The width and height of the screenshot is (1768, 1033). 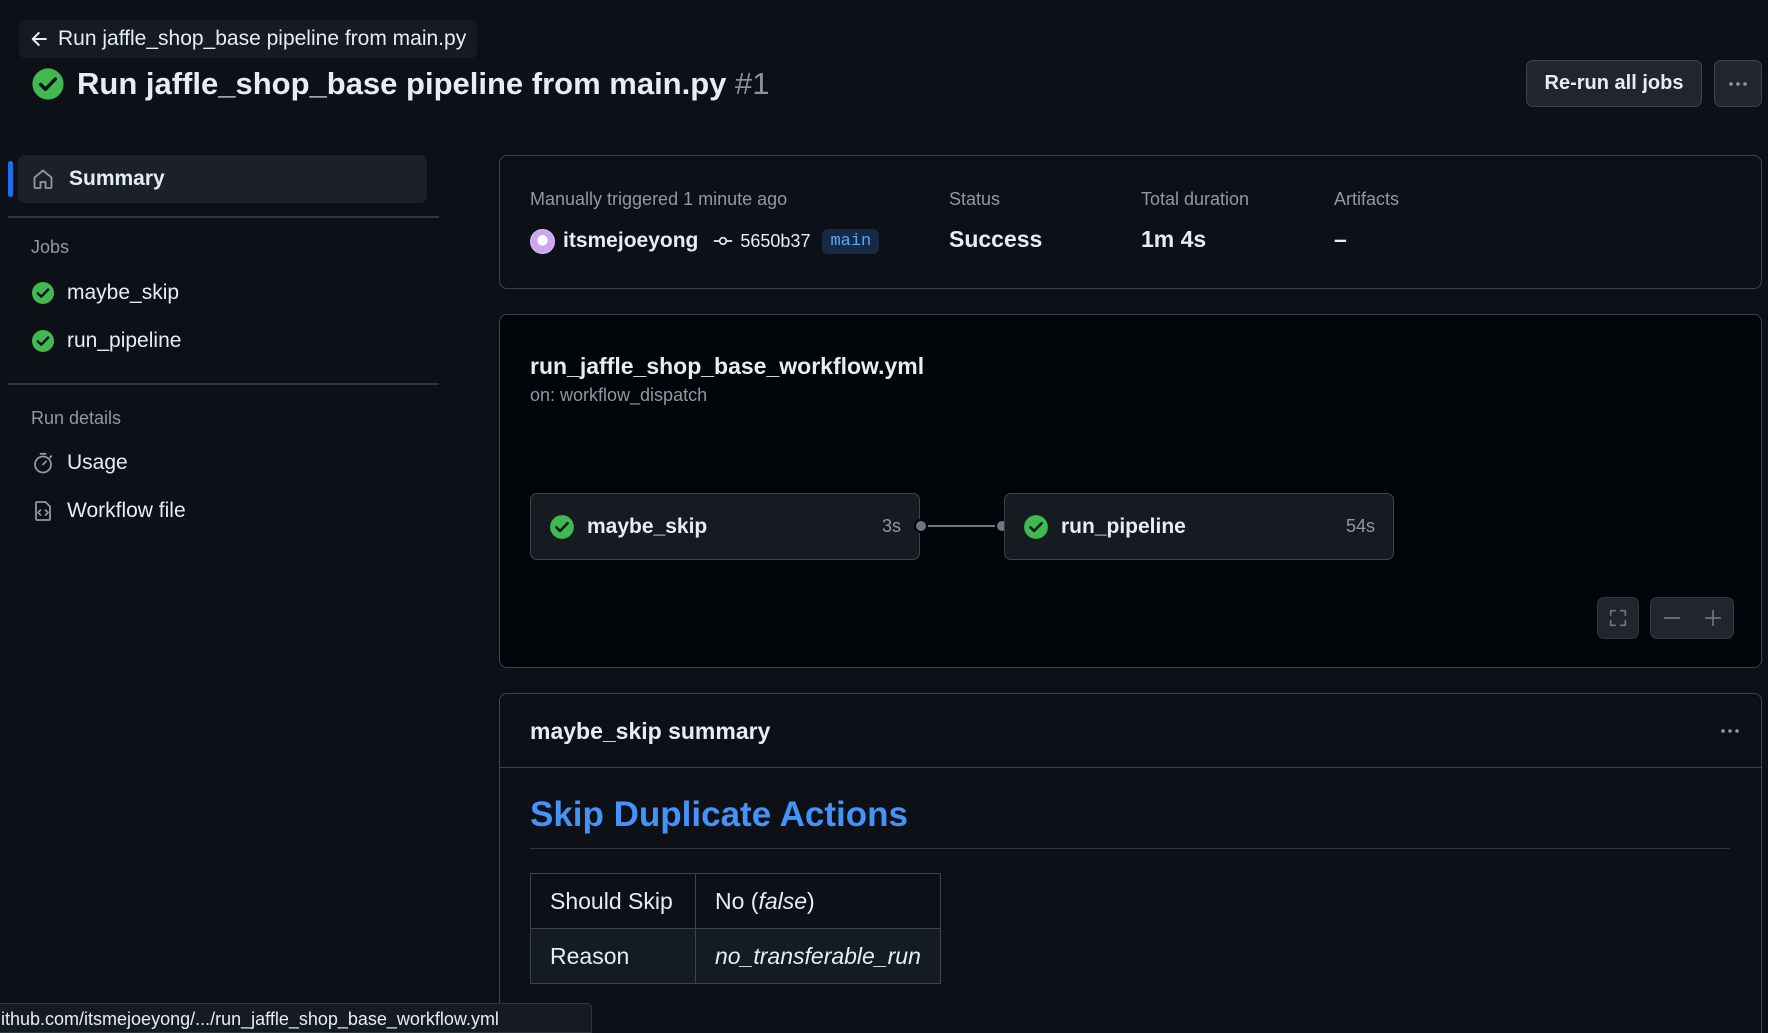 What do you see at coordinates (1195, 199) in the screenshot?
I see `duration-label: Total duration` at bounding box center [1195, 199].